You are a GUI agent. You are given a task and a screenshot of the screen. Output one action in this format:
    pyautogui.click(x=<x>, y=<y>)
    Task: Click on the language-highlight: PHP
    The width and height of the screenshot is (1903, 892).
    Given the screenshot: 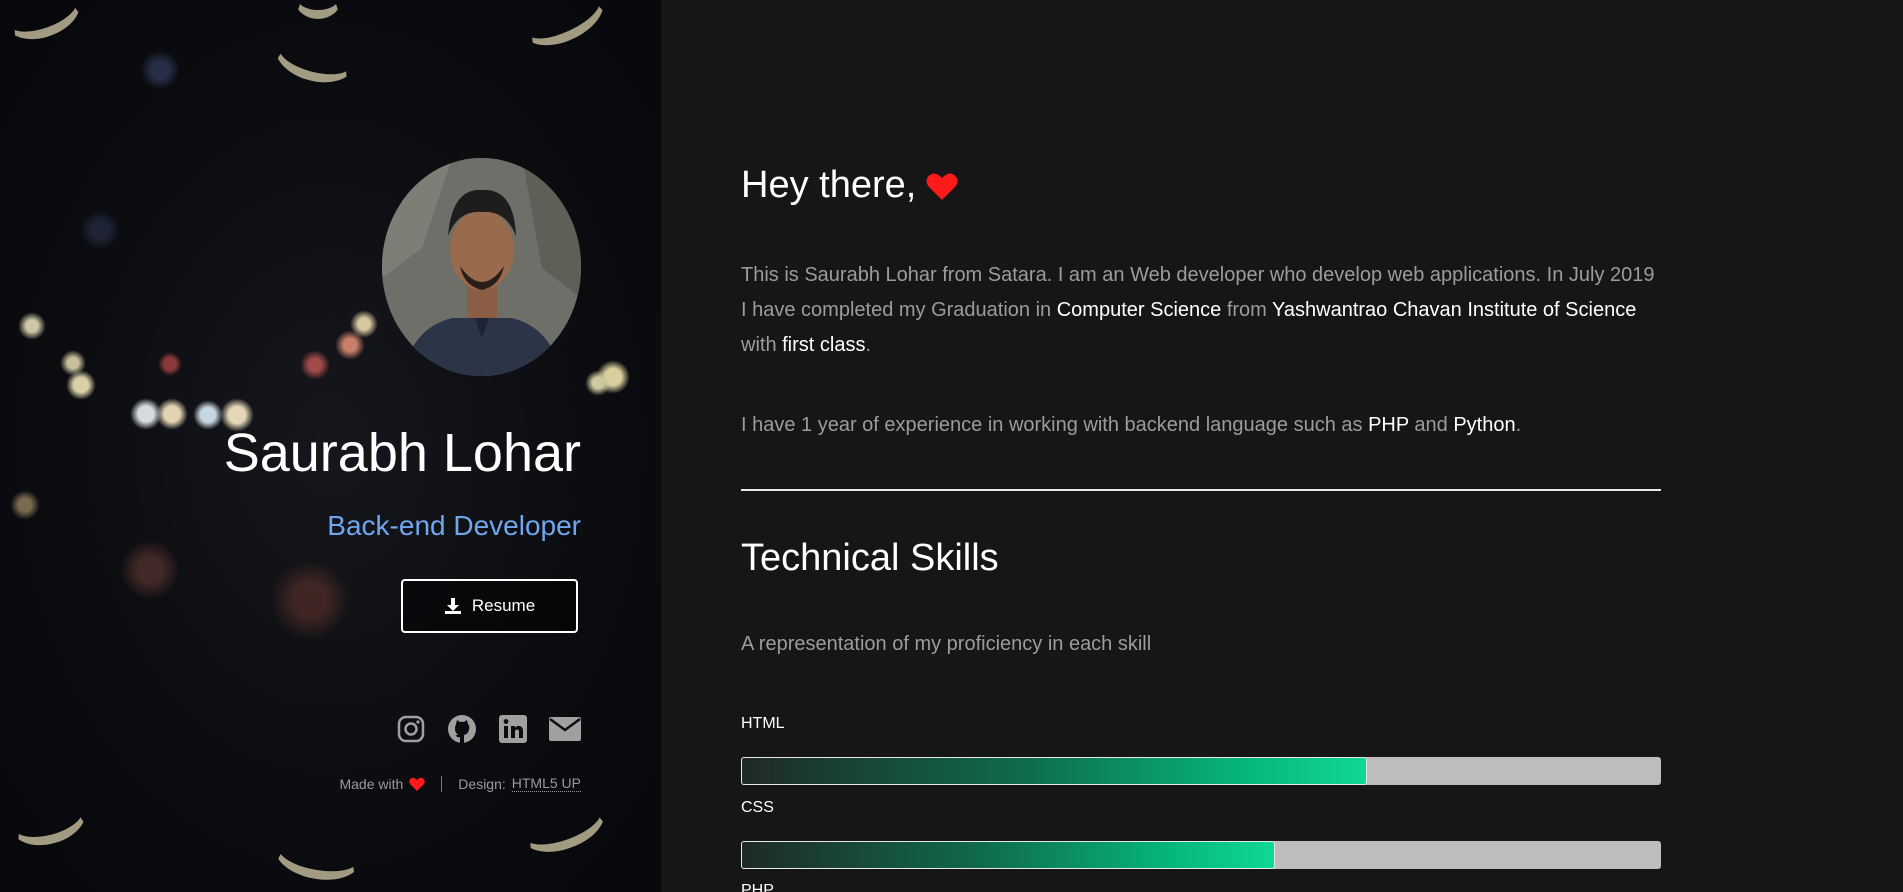 What is the action you would take?
    pyautogui.click(x=1388, y=425)
    